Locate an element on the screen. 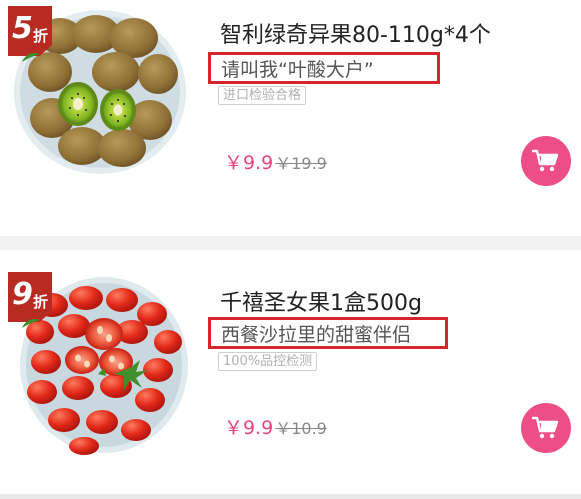  product-subtitle: 请叫我“叶酸大户” is located at coordinates (324, 68).